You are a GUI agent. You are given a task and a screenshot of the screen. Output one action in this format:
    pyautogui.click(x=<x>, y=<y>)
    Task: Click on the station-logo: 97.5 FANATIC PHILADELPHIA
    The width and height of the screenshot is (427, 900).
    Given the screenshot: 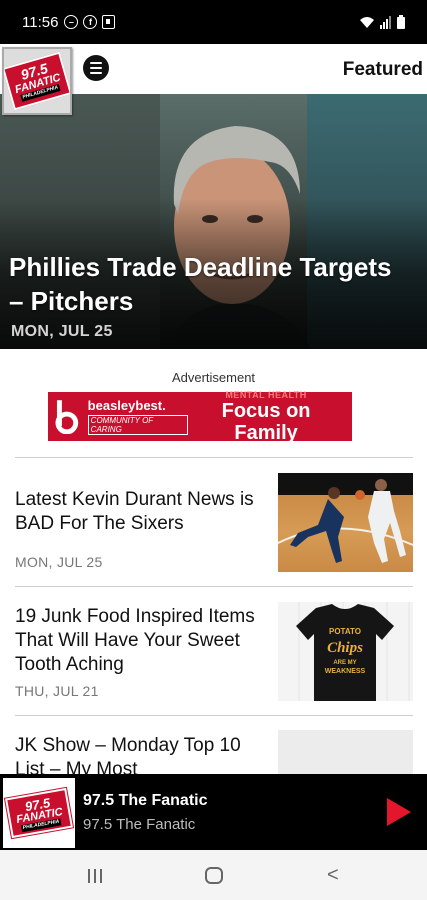 What is the action you would take?
    pyautogui.click(x=37, y=81)
    